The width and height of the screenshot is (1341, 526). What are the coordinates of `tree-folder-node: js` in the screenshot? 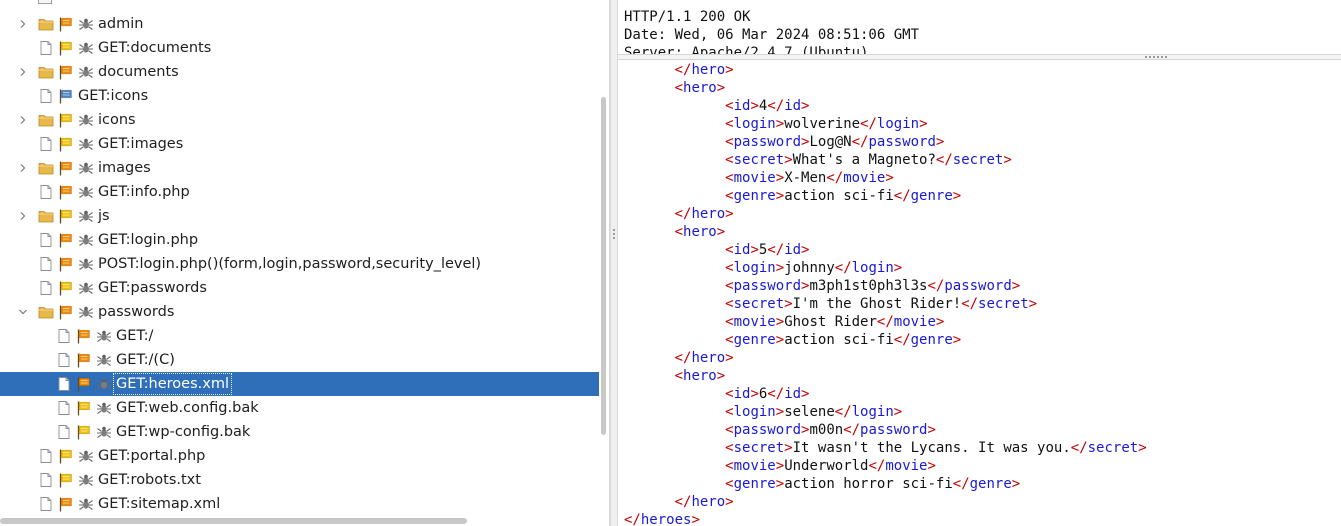 It's located at (299, 216).